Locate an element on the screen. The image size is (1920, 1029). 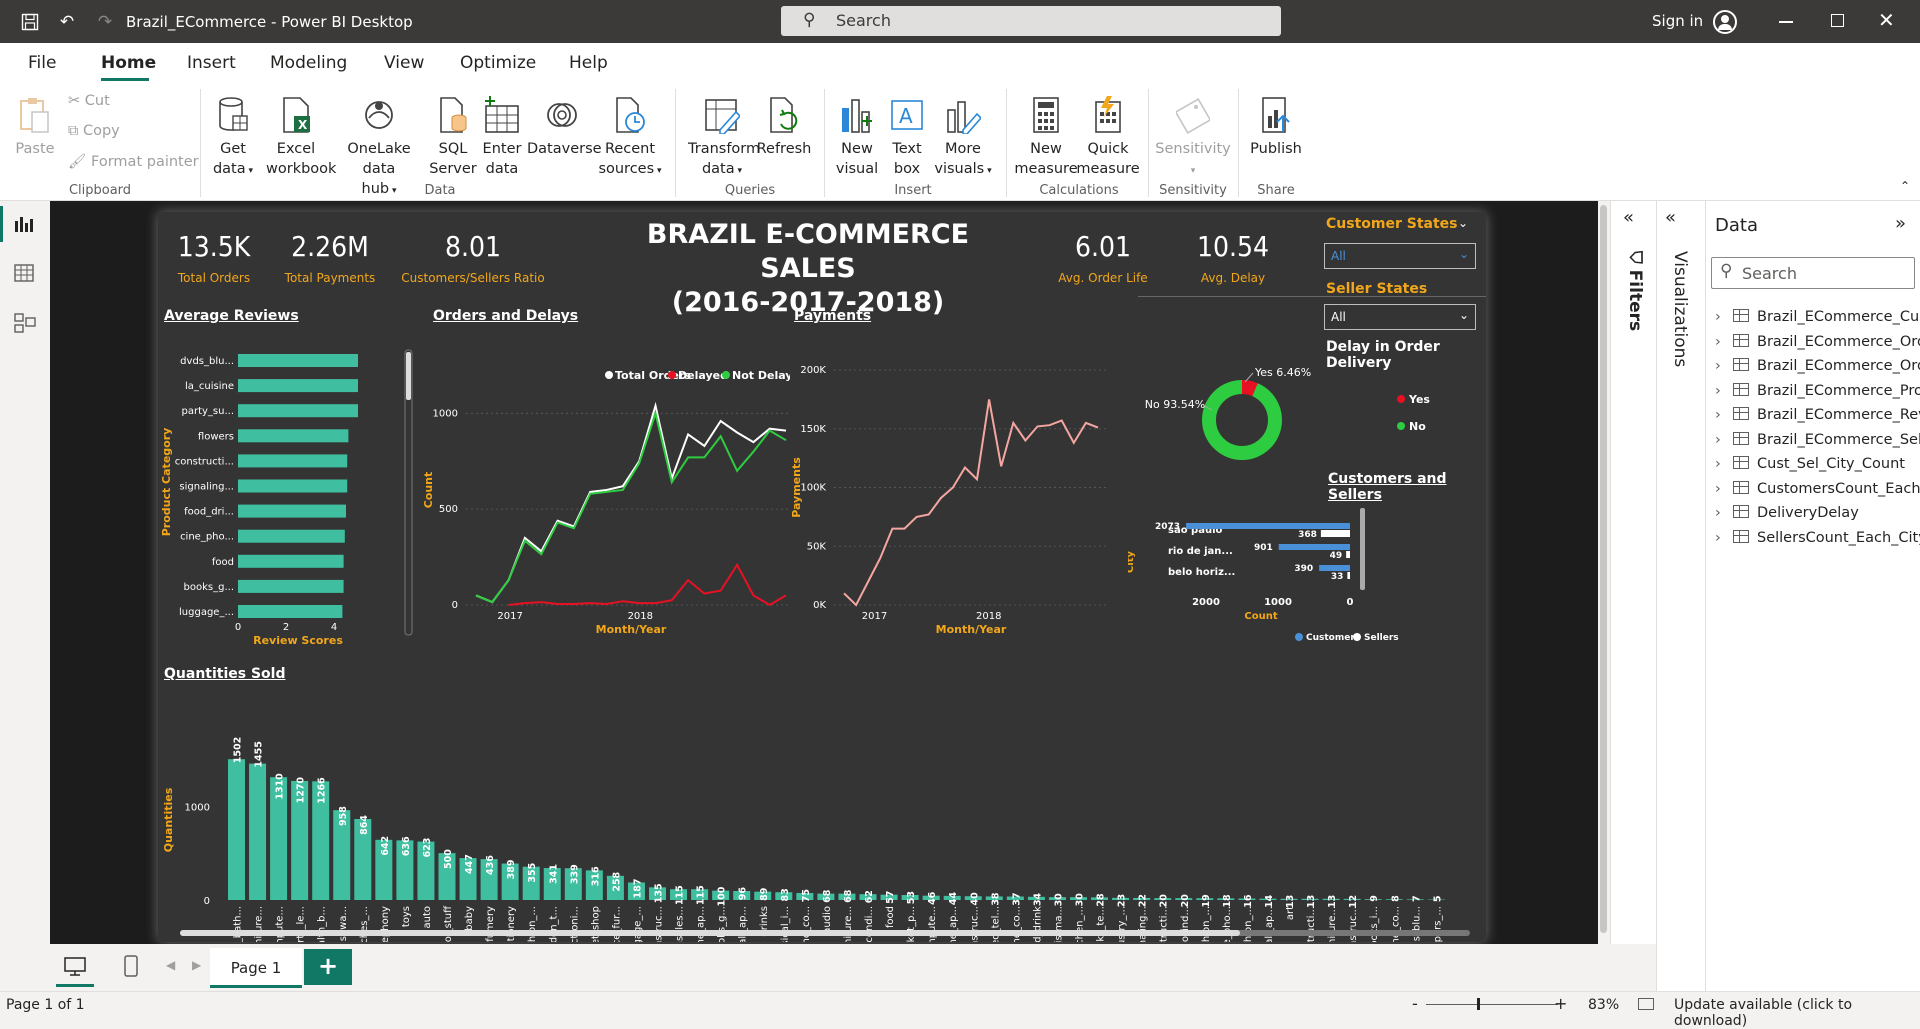
sellers-bar is located at coordinates (1335, 533).